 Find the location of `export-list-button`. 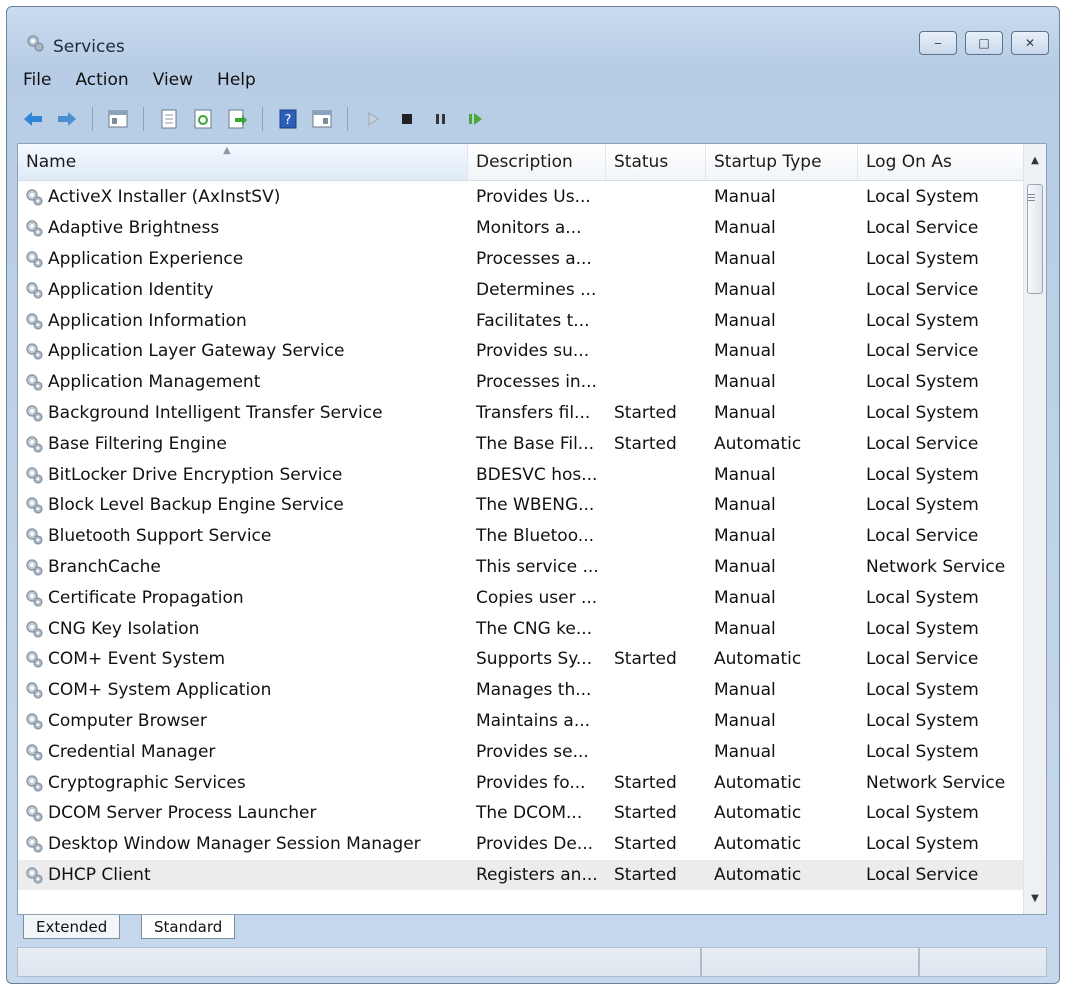

export-list-button is located at coordinates (237, 119).